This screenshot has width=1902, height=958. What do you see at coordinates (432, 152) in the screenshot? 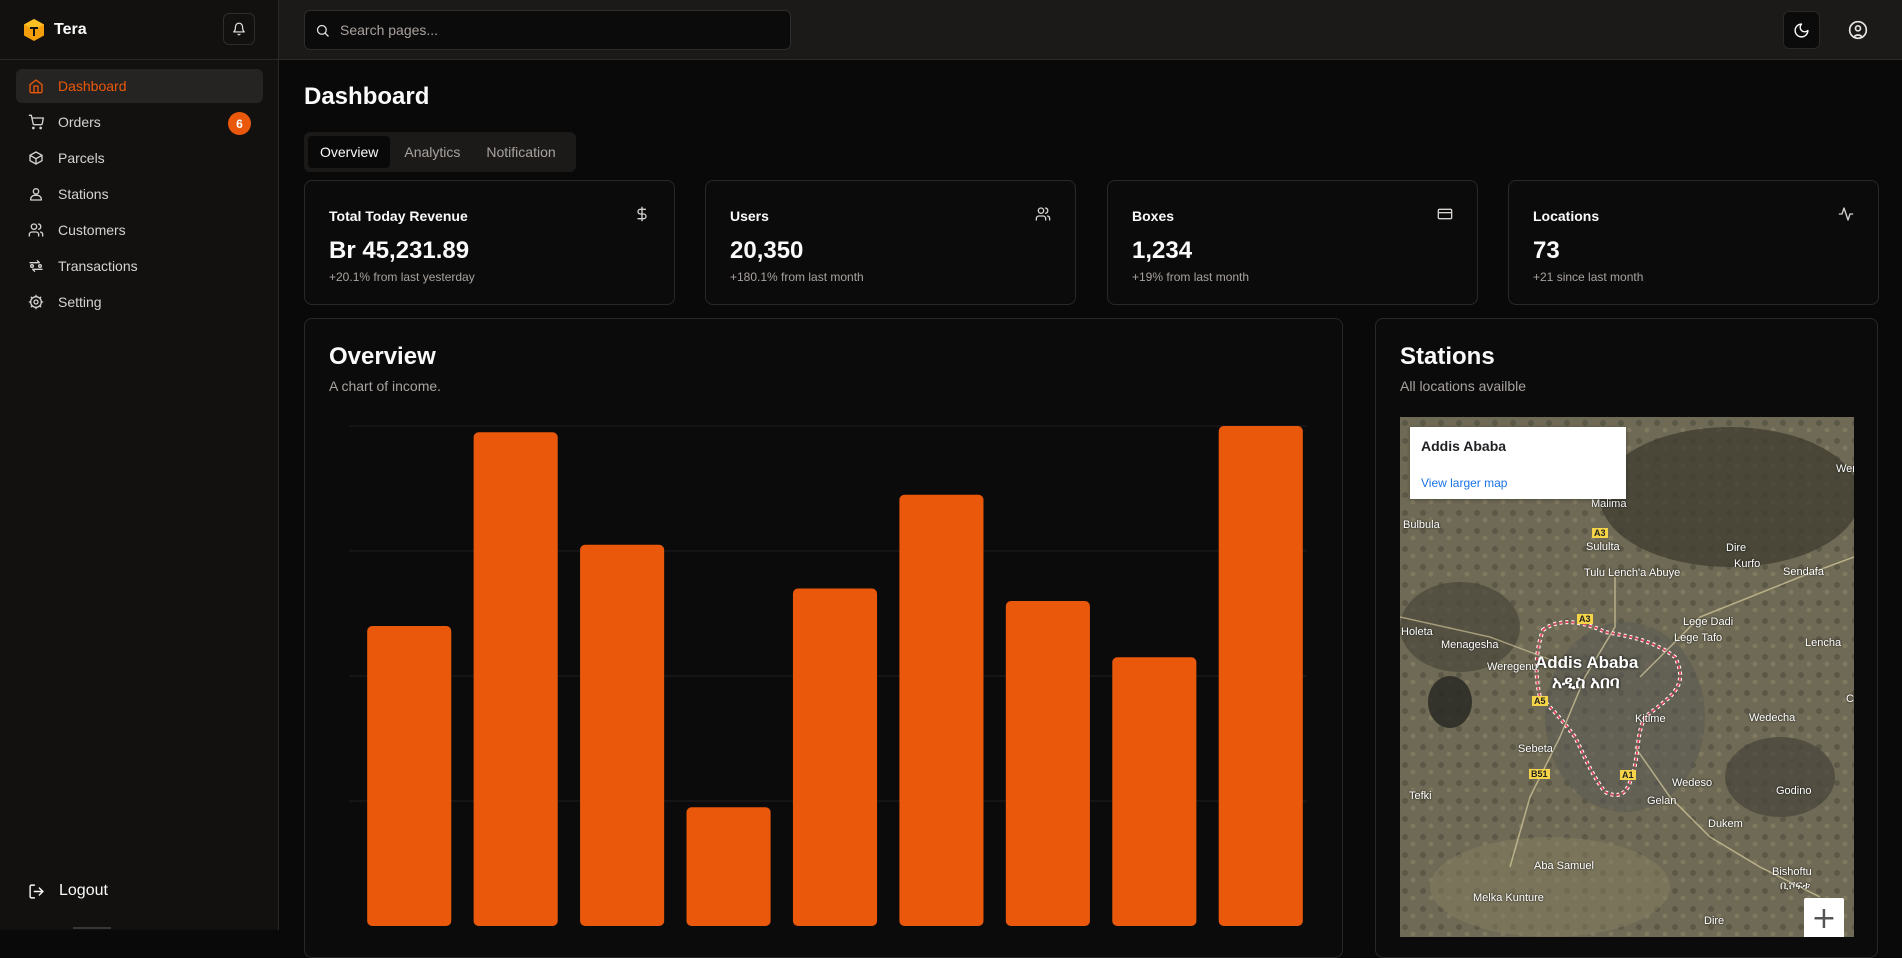
I see `tab-analytics: Analytics` at bounding box center [432, 152].